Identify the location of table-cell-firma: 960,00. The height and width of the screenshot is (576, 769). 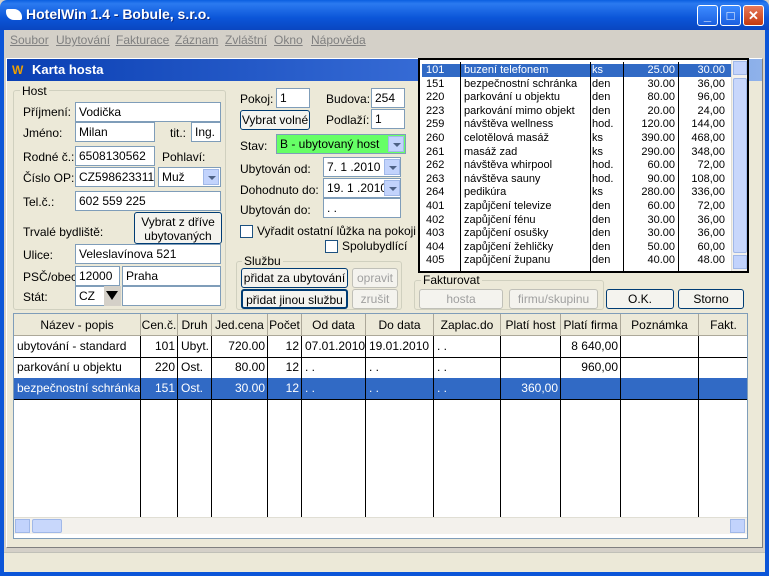
(591, 367).